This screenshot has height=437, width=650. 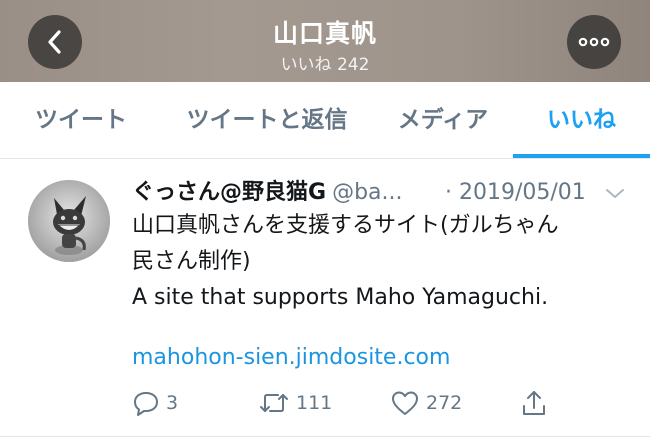 I want to click on share-button, so click(x=534, y=403).